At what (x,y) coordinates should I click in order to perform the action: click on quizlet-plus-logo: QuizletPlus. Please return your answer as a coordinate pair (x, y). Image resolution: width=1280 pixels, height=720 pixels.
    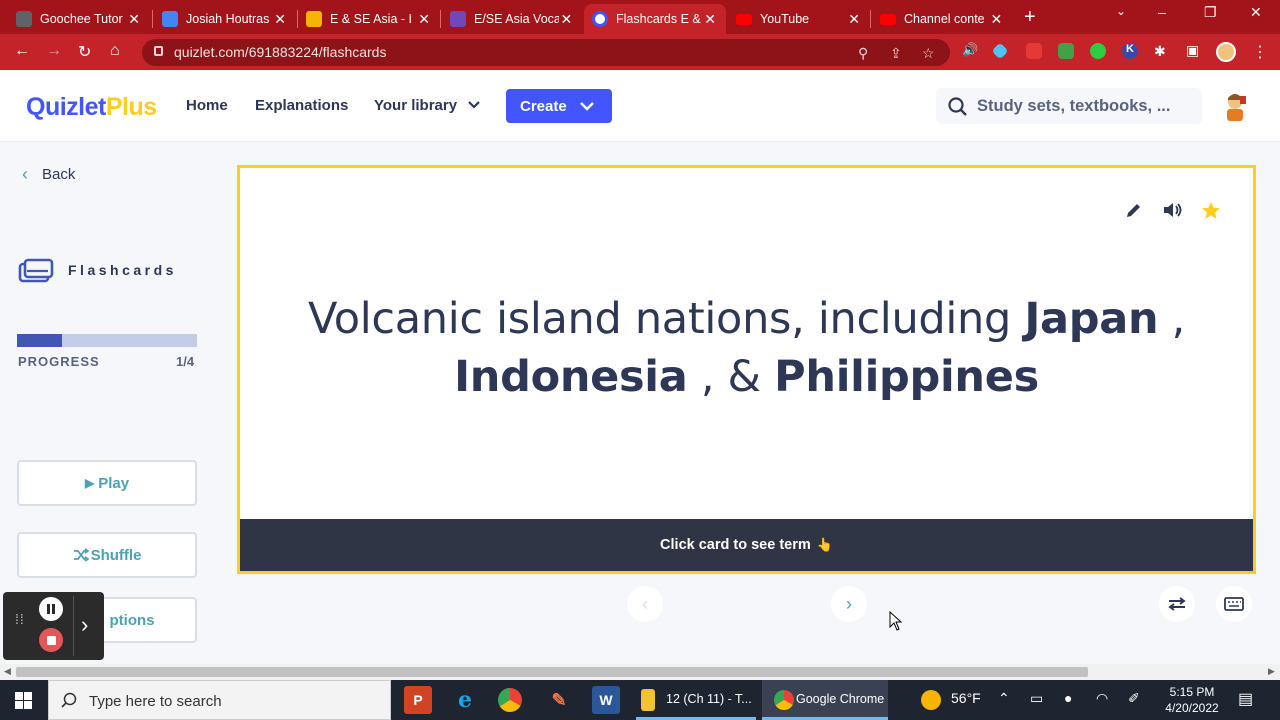
    Looking at the image, I should click on (91, 107).